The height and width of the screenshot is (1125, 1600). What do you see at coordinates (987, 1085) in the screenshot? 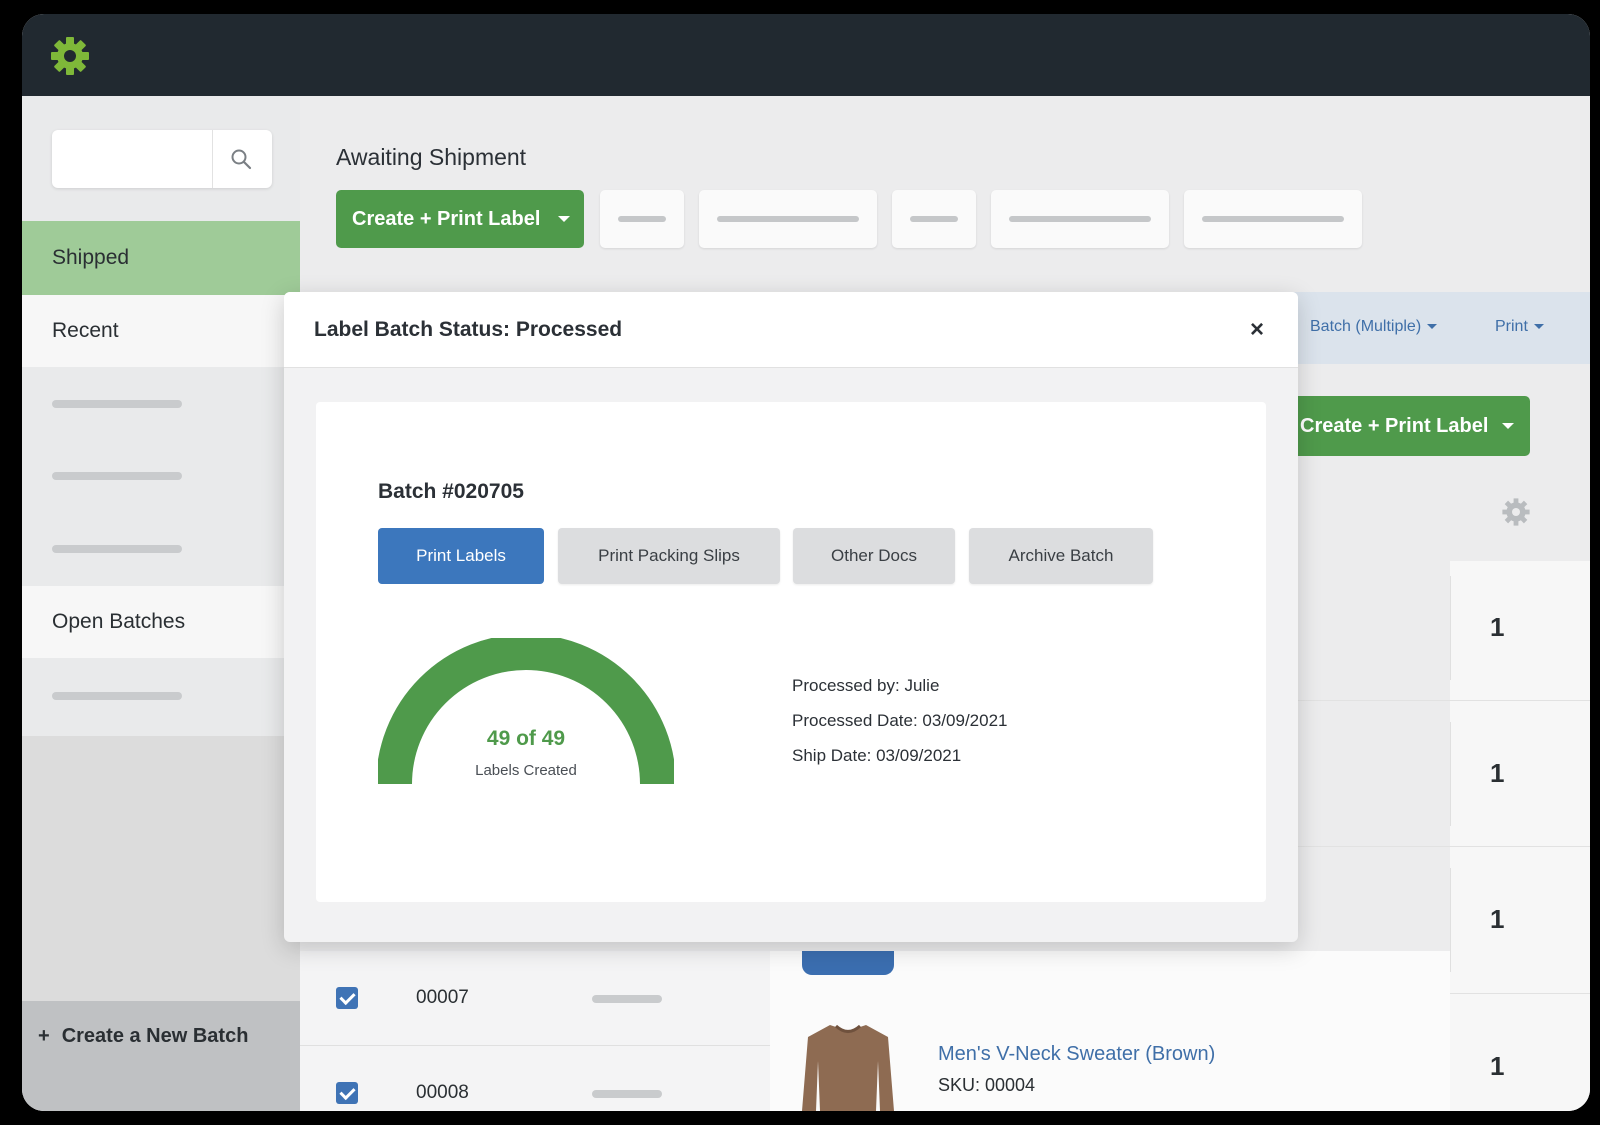
I see `product-sku: SKU: 00004` at bounding box center [987, 1085].